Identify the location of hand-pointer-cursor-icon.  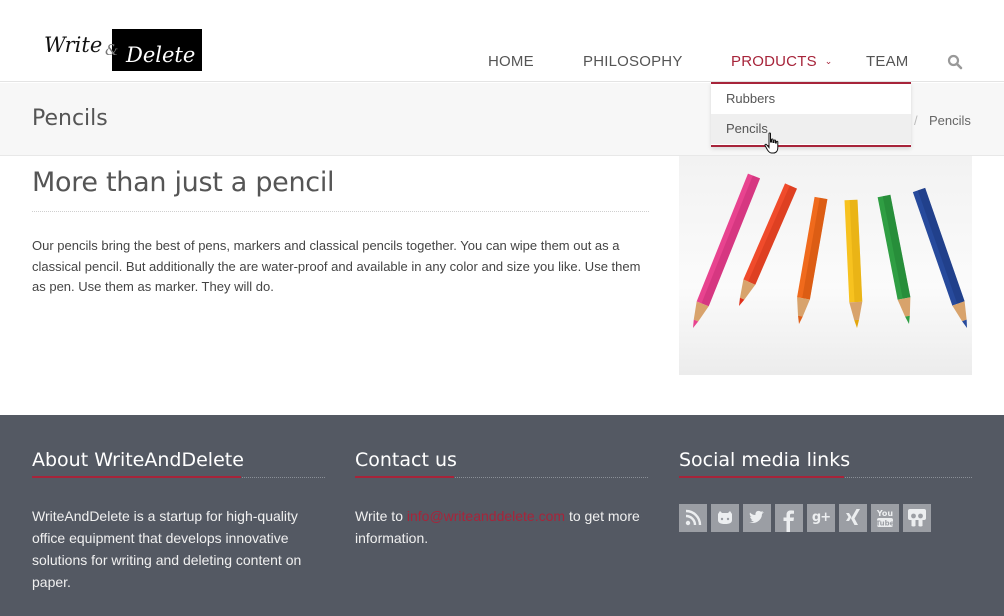
(772, 144).